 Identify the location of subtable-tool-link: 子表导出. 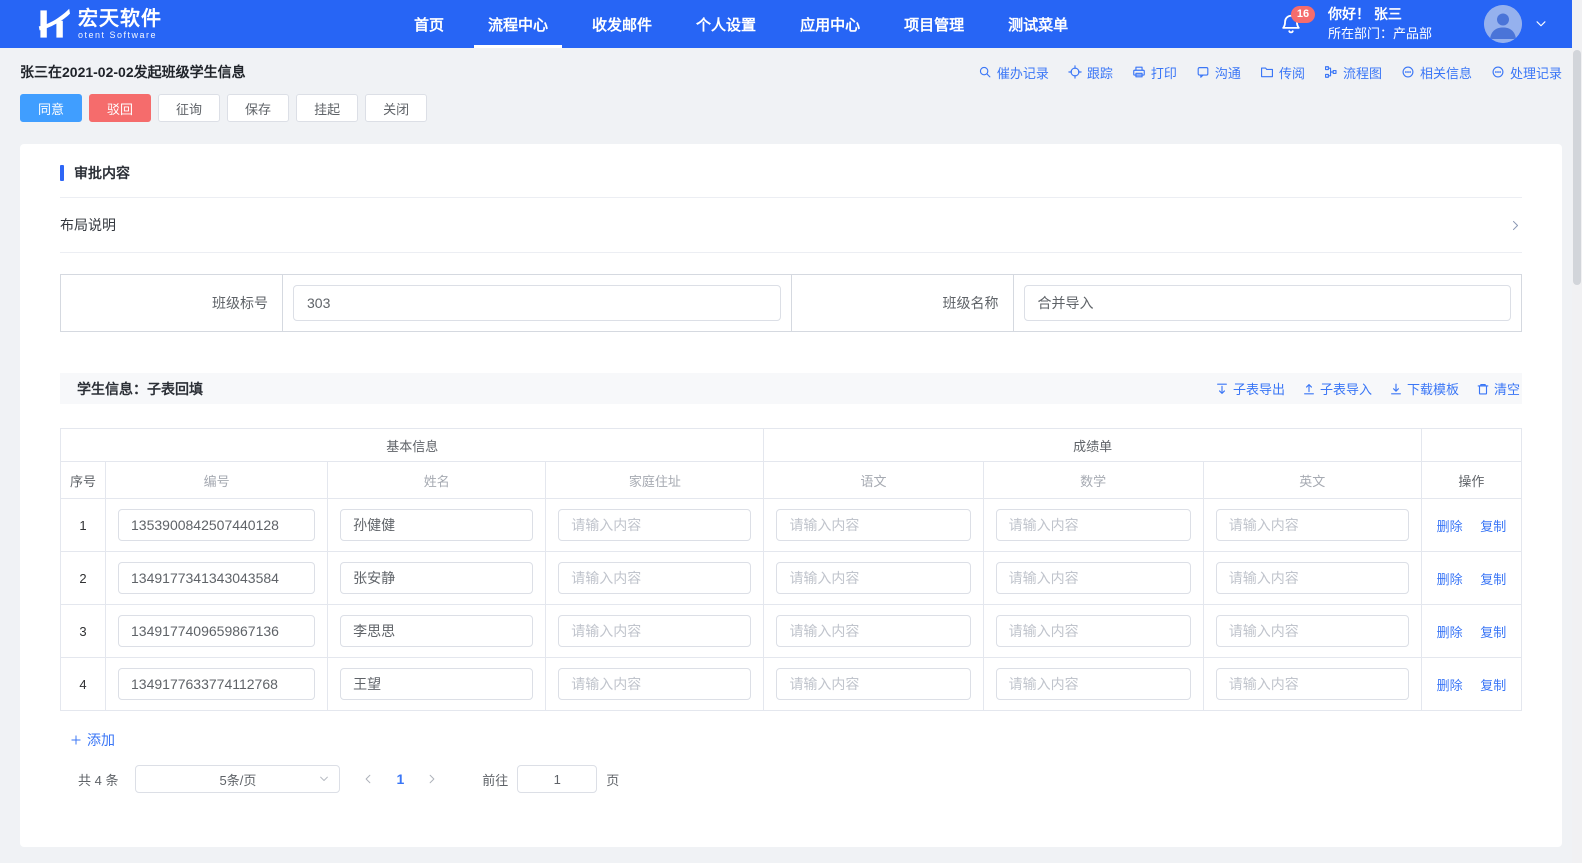
(1250, 388).